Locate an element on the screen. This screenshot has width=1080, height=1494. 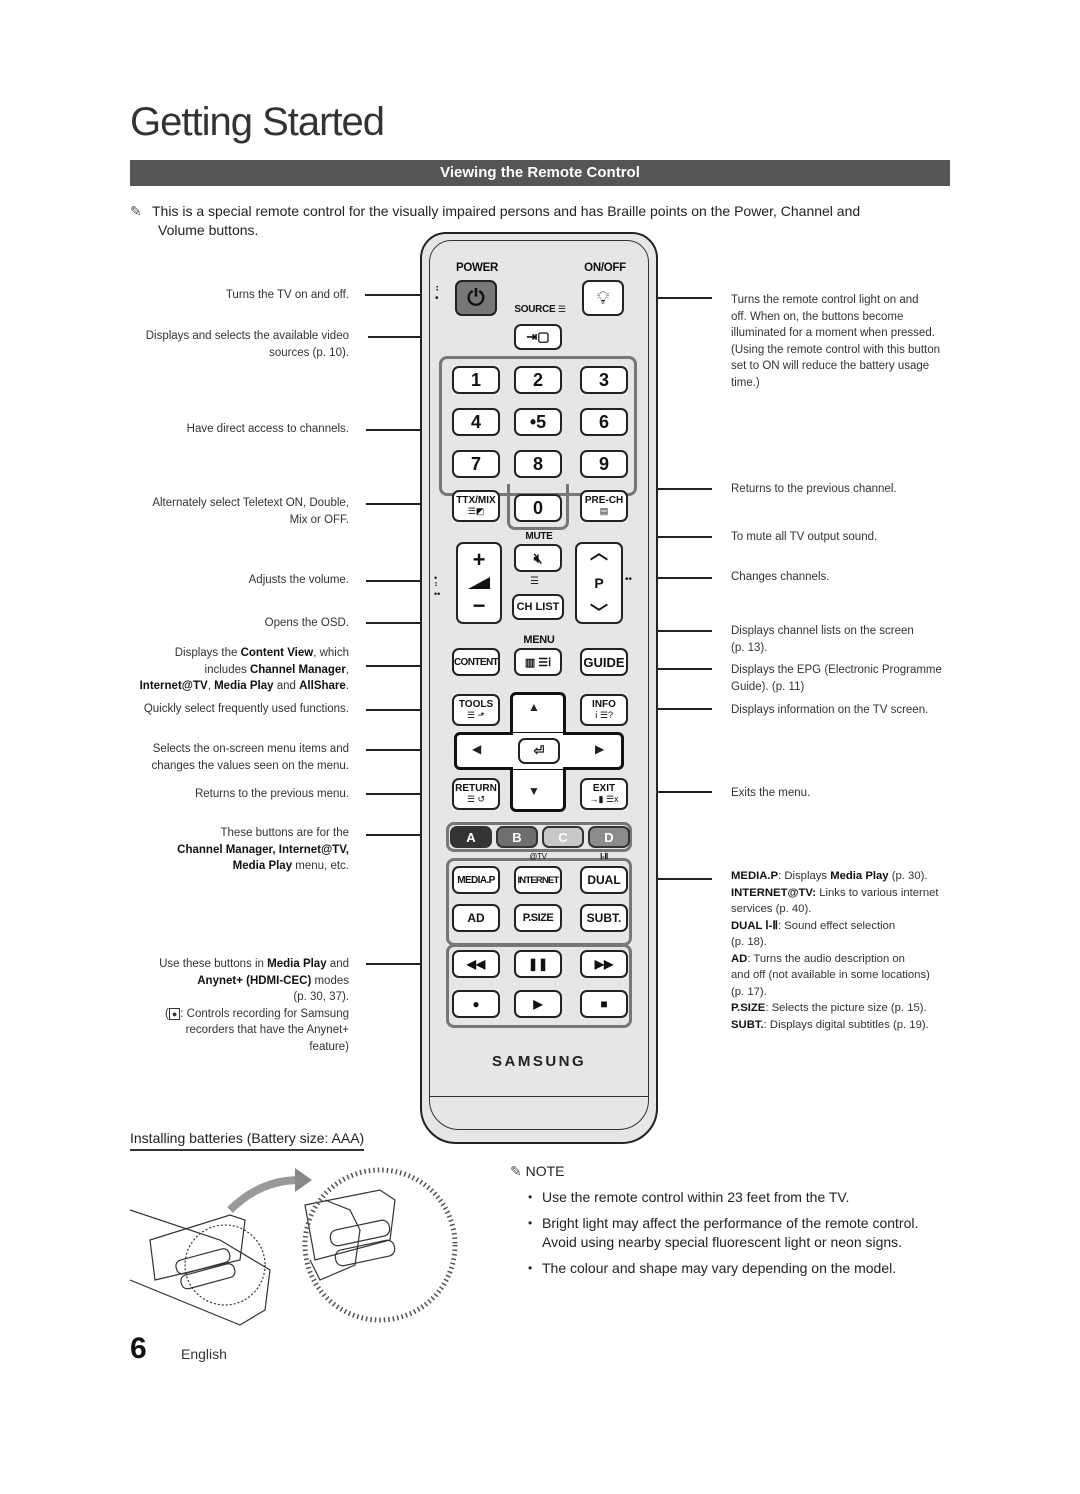
annotation-source-line1: Displays and selects the available video is located at coordinates (247, 336).